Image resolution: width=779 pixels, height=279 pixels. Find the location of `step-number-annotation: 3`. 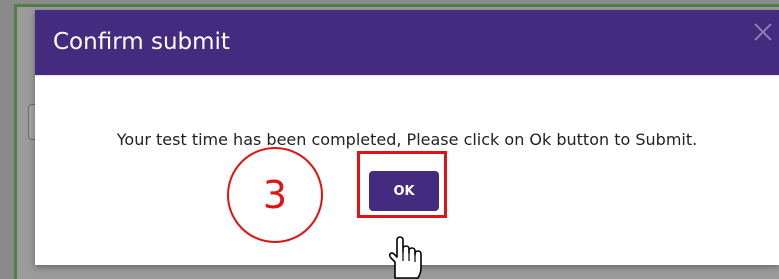

step-number-annotation: 3 is located at coordinates (275, 195).